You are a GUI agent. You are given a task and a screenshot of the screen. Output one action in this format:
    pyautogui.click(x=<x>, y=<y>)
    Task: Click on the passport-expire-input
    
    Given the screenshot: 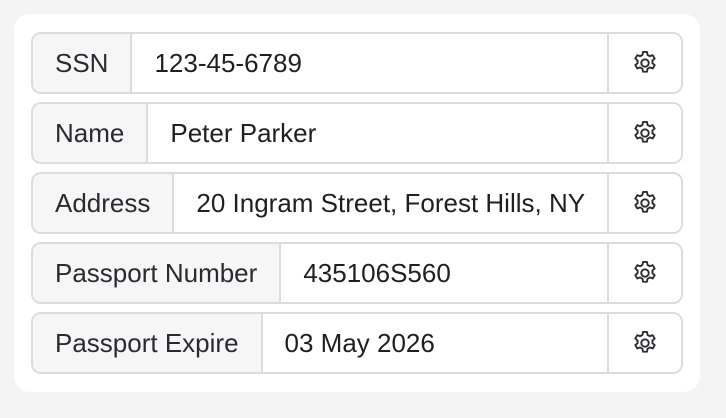 What is the action you would take?
    pyautogui.click(x=434, y=343)
    